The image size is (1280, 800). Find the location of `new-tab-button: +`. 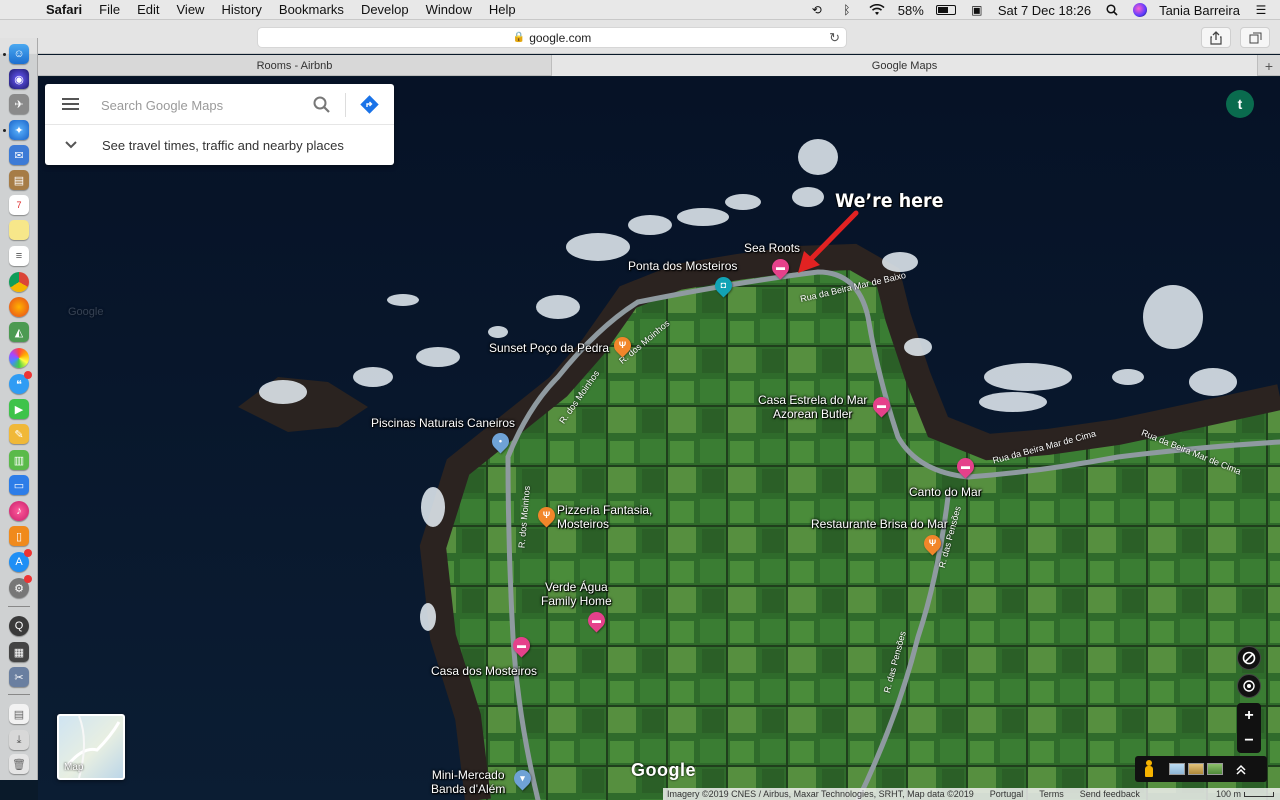

new-tab-button: + is located at coordinates (1269, 65).